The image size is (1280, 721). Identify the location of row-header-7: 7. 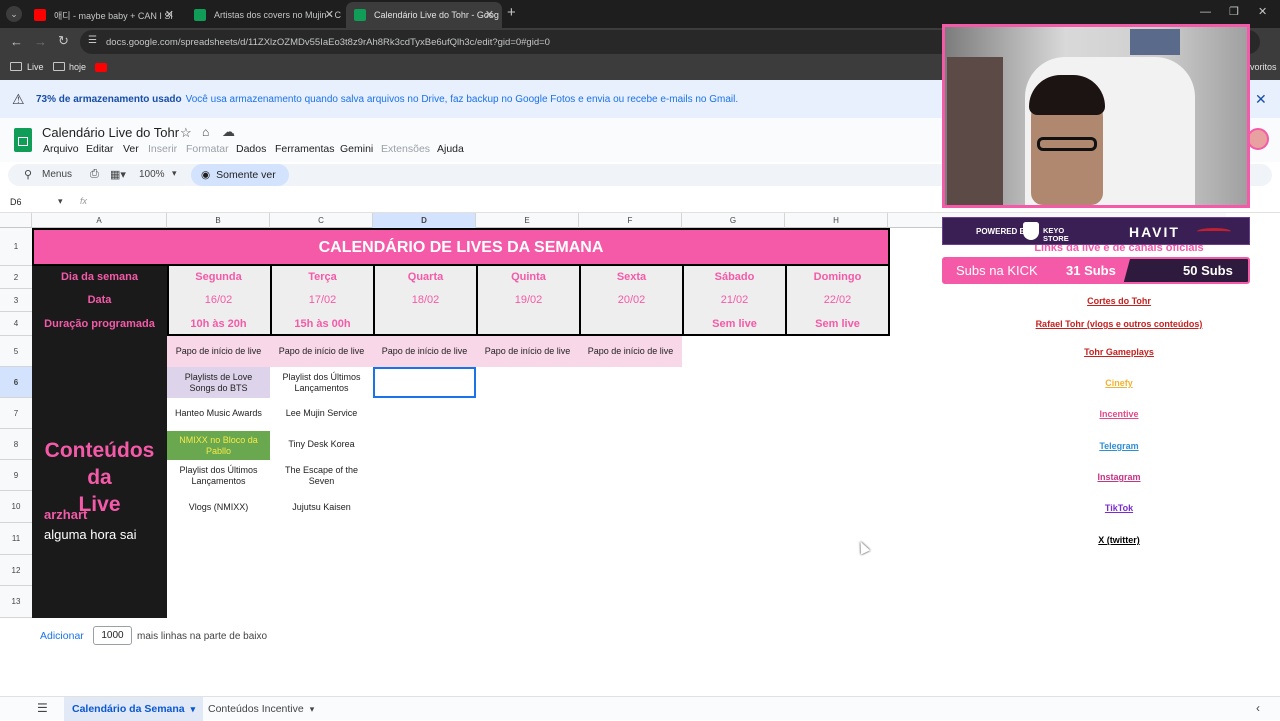
(16, 413).